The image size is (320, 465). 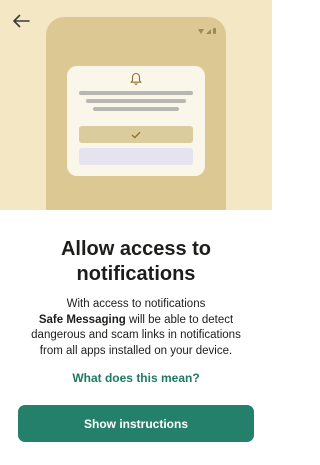 What do you see at coordinates (207, 31) in the screenshot?
I see `status-bar-icons` at bounding box center [207, 31].